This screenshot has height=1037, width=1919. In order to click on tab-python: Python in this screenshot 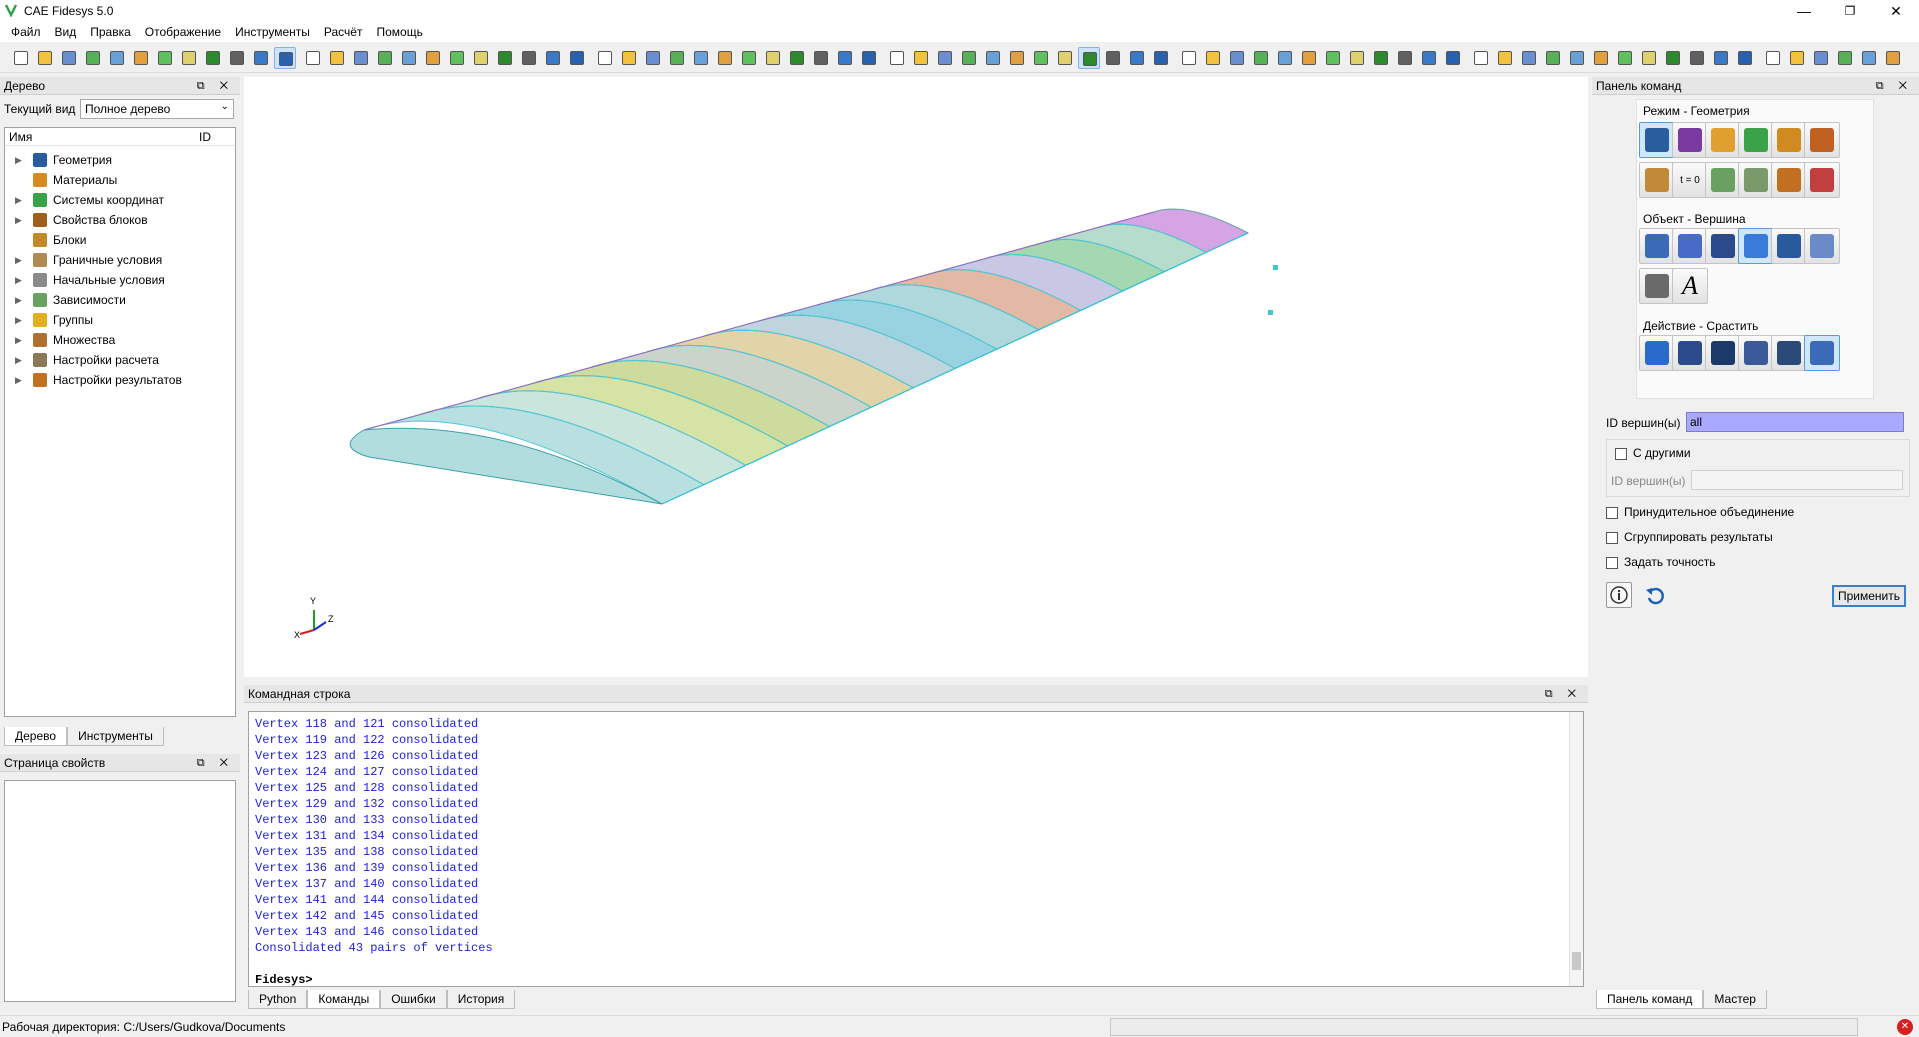, I will do `click(278, 999)`.